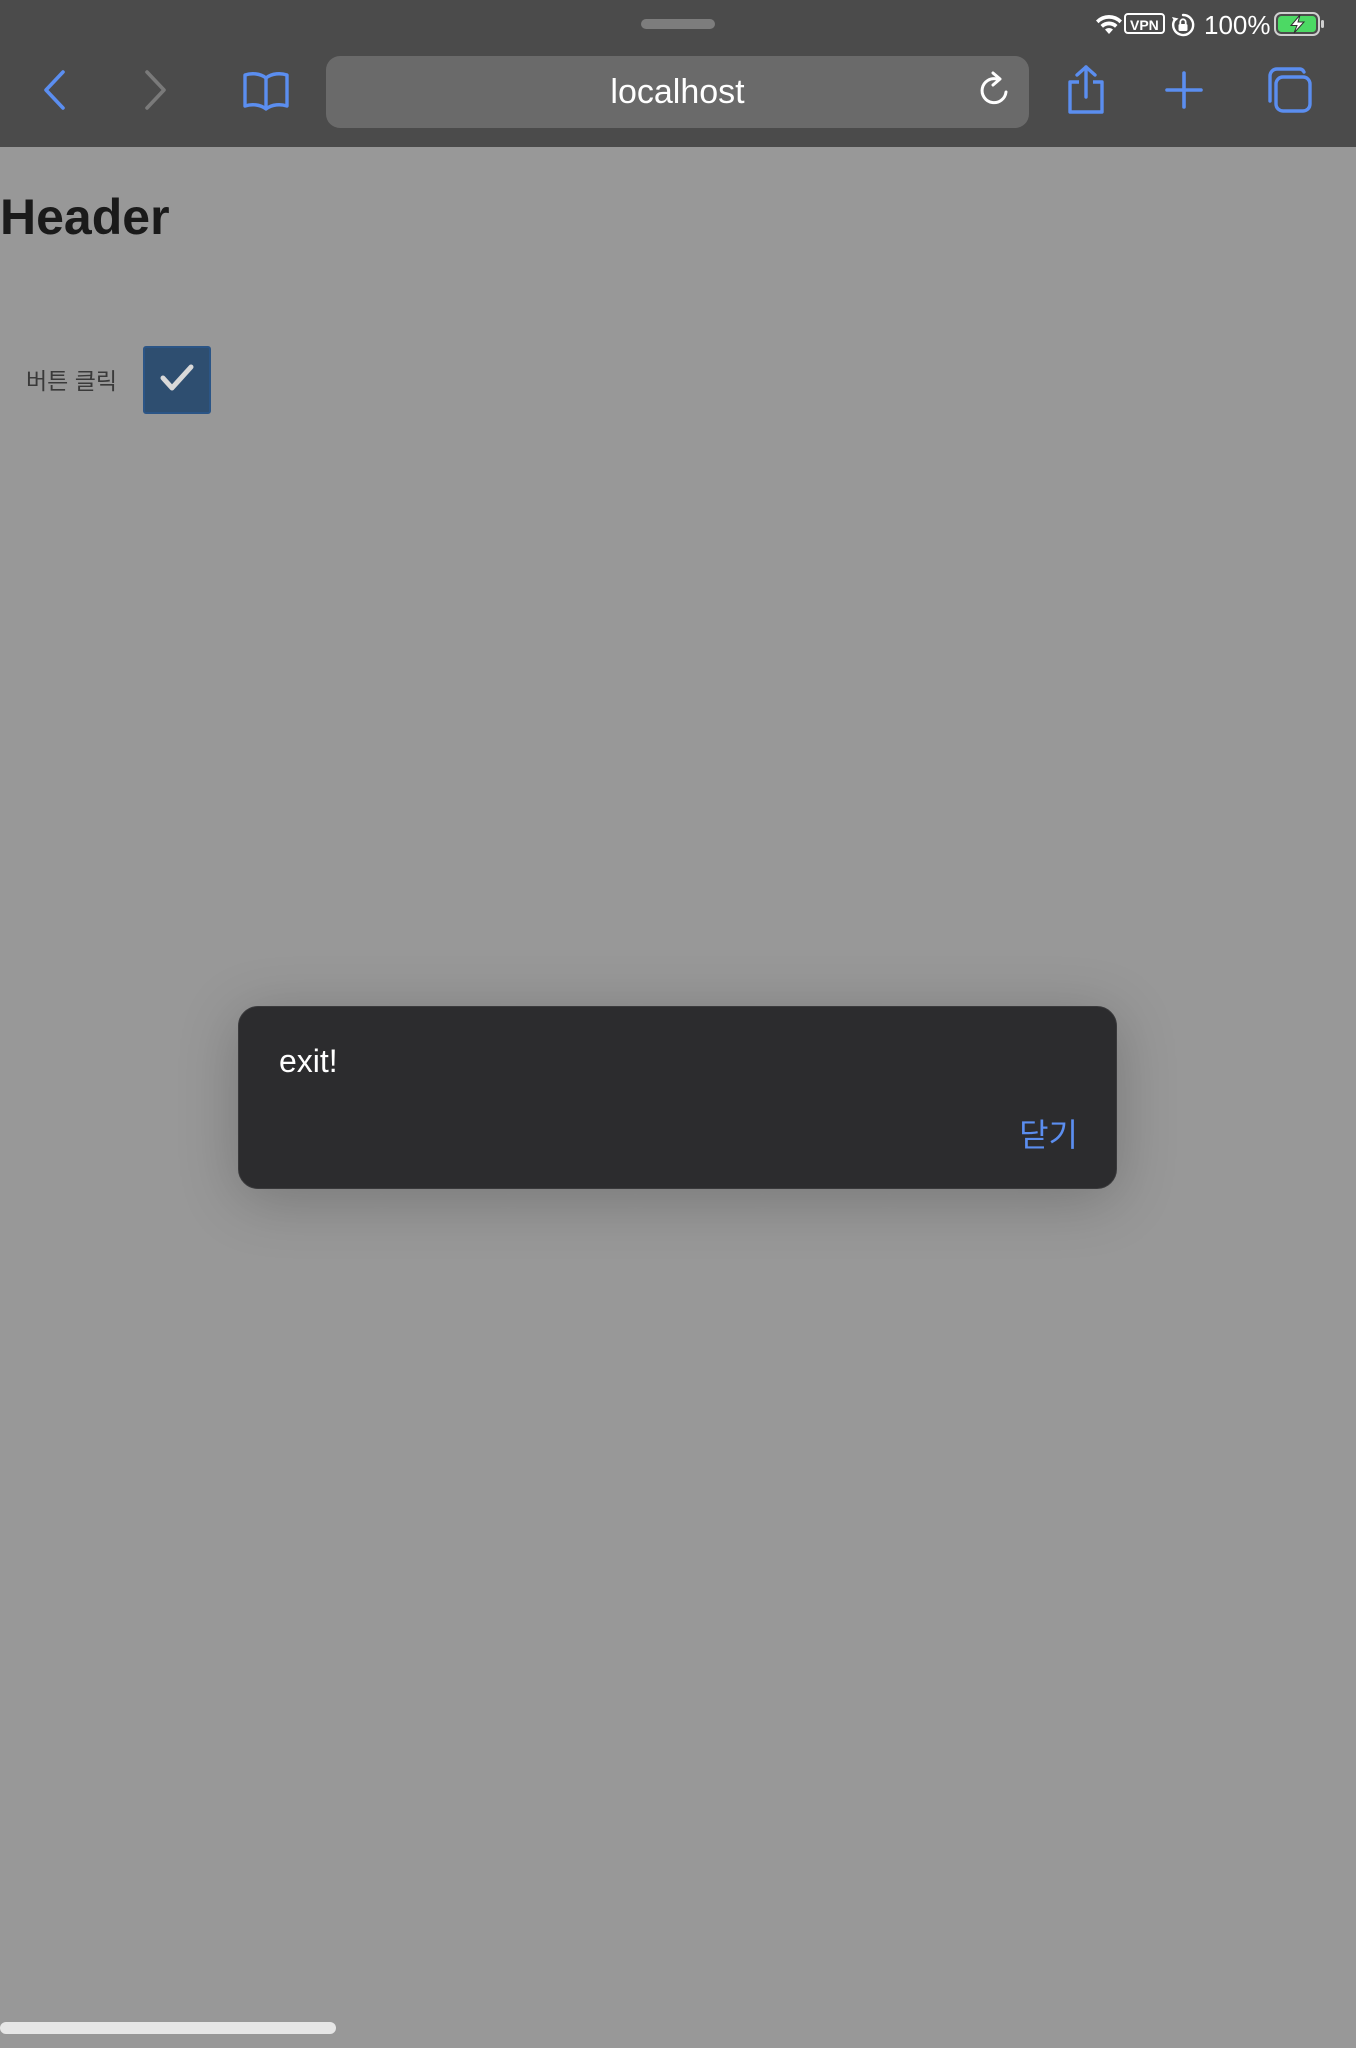  I want to click on alert-message: exit!, so click(308, 1061).